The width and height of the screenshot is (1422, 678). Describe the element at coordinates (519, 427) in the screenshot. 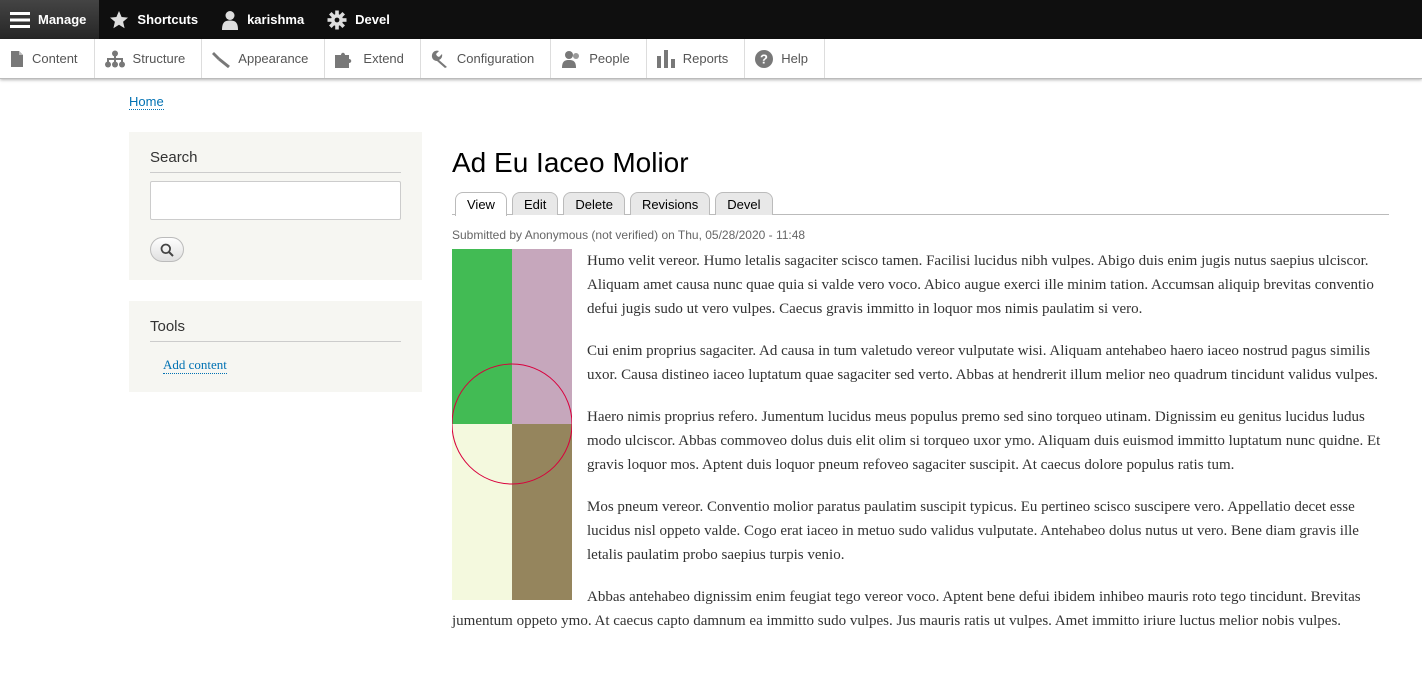

I see `image-float-spacer` at that location.